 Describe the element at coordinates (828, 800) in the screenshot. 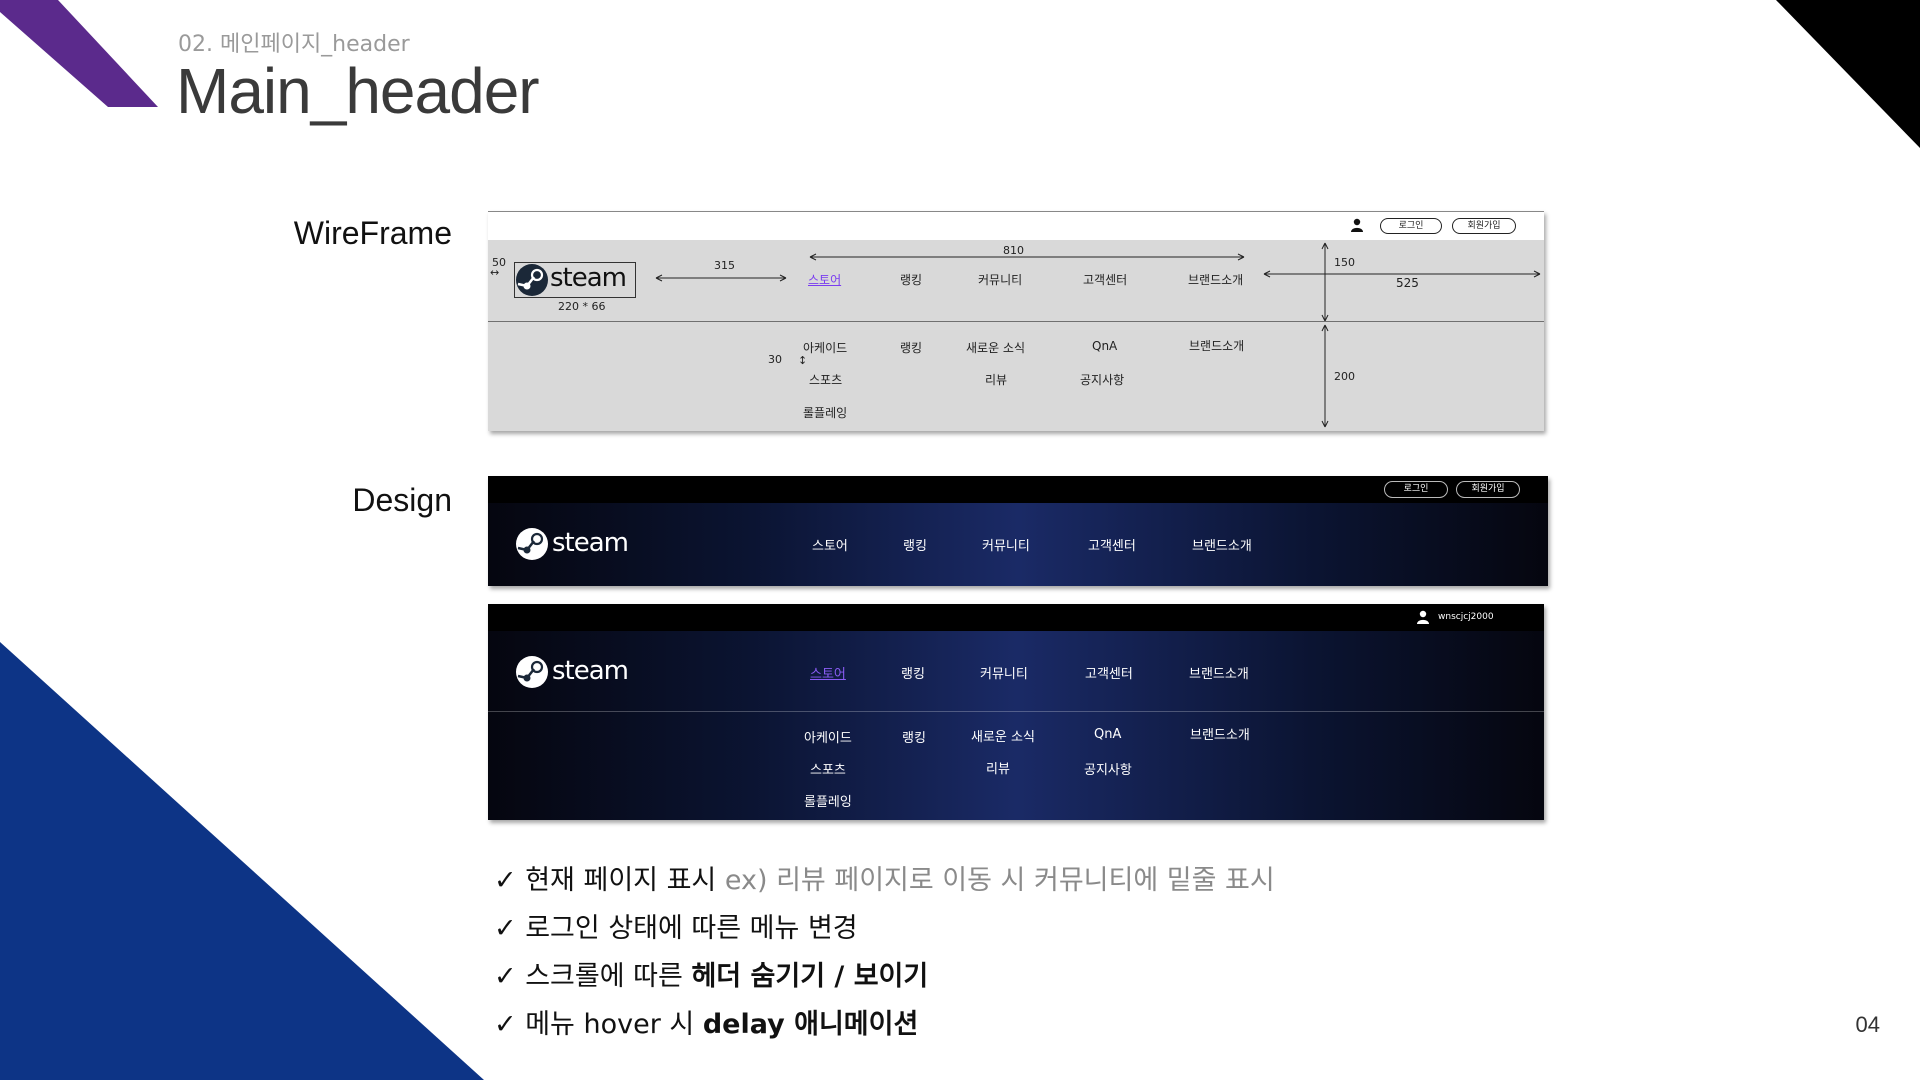

I see `design2-sub-roleplaying: 롤플레잉` at that location.